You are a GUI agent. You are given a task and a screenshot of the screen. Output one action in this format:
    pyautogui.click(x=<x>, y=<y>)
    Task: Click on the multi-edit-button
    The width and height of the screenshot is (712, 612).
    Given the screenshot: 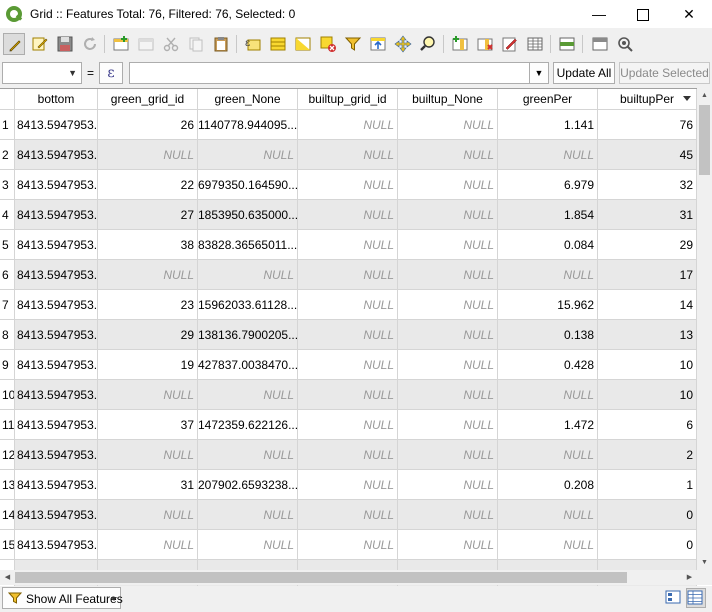 What is the action you would take?
    pyautogui.click(x=40, y=44)
    